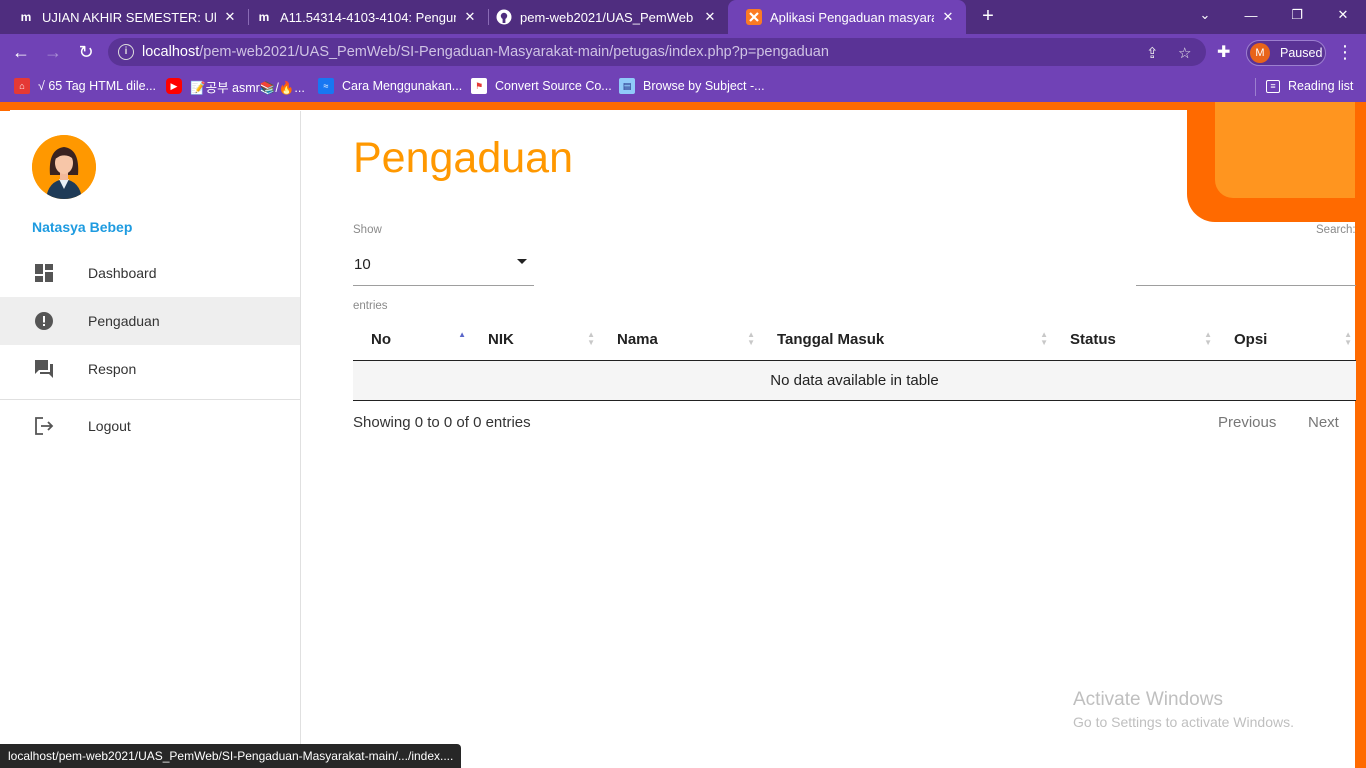 This screenshot has height=768, width=1366. I want to click on sidebar-item-label: Respon, so click(112, 369).